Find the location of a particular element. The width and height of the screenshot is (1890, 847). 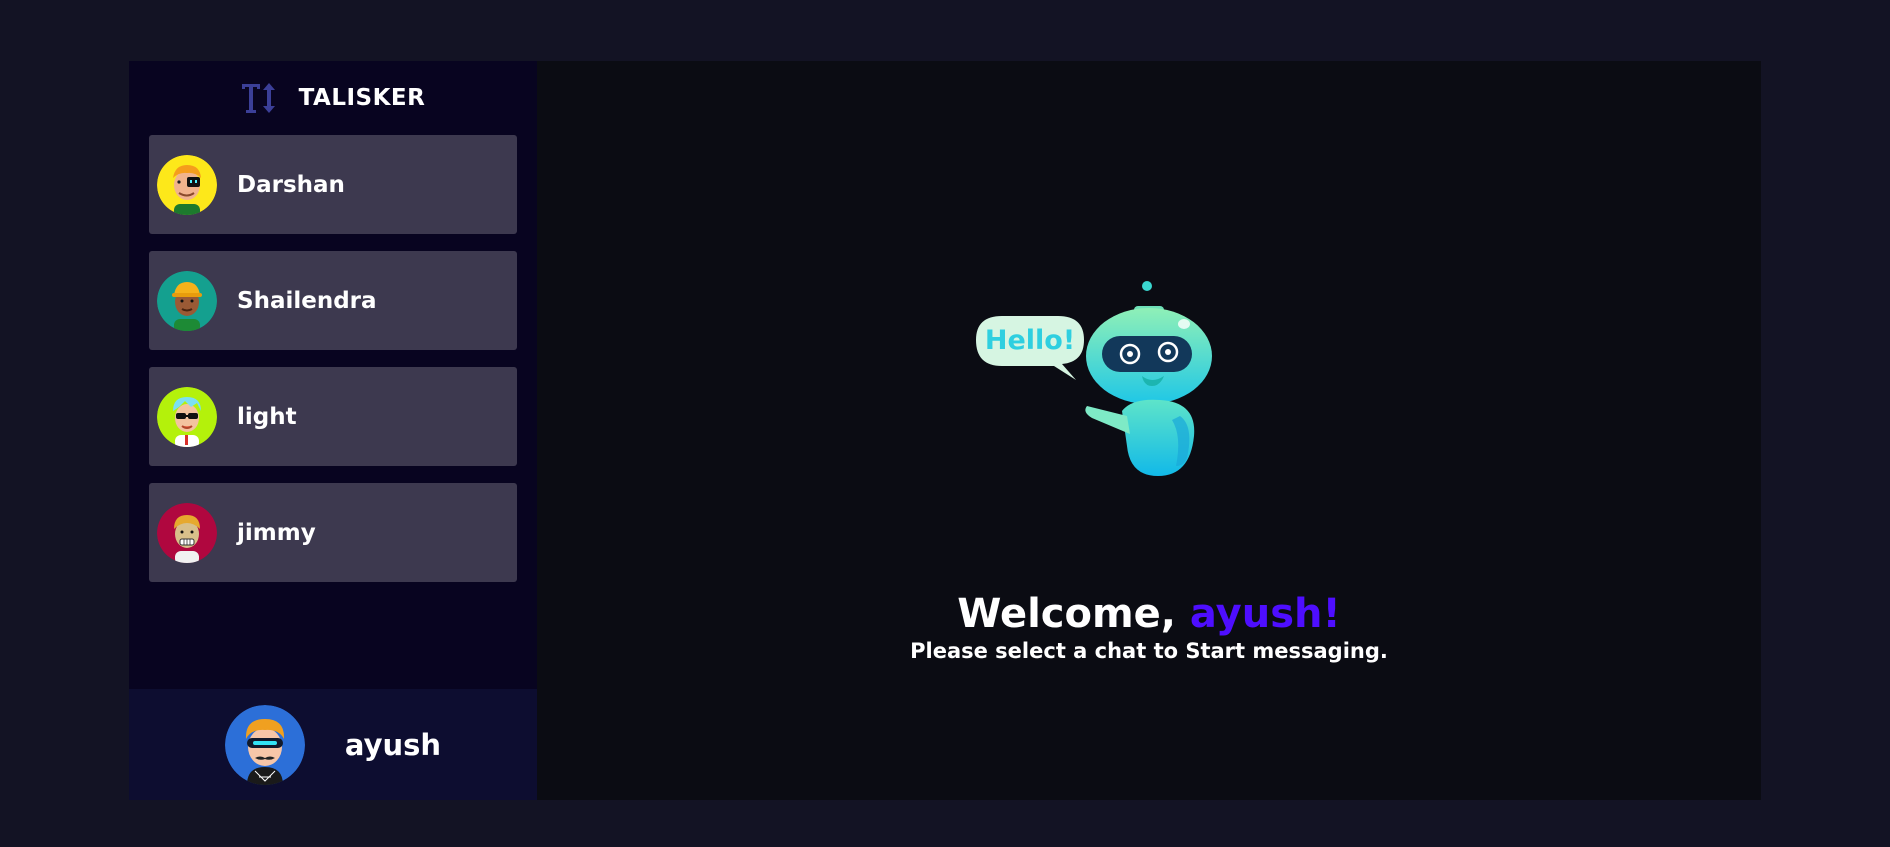

avatar-jimmy-icon is located at coordinates (187, 532).